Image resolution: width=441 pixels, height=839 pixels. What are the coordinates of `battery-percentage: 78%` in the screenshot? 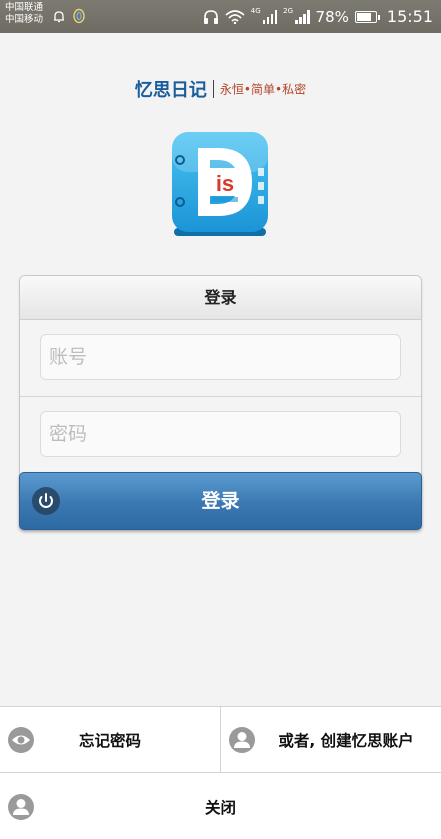 It's located at (332, 16).